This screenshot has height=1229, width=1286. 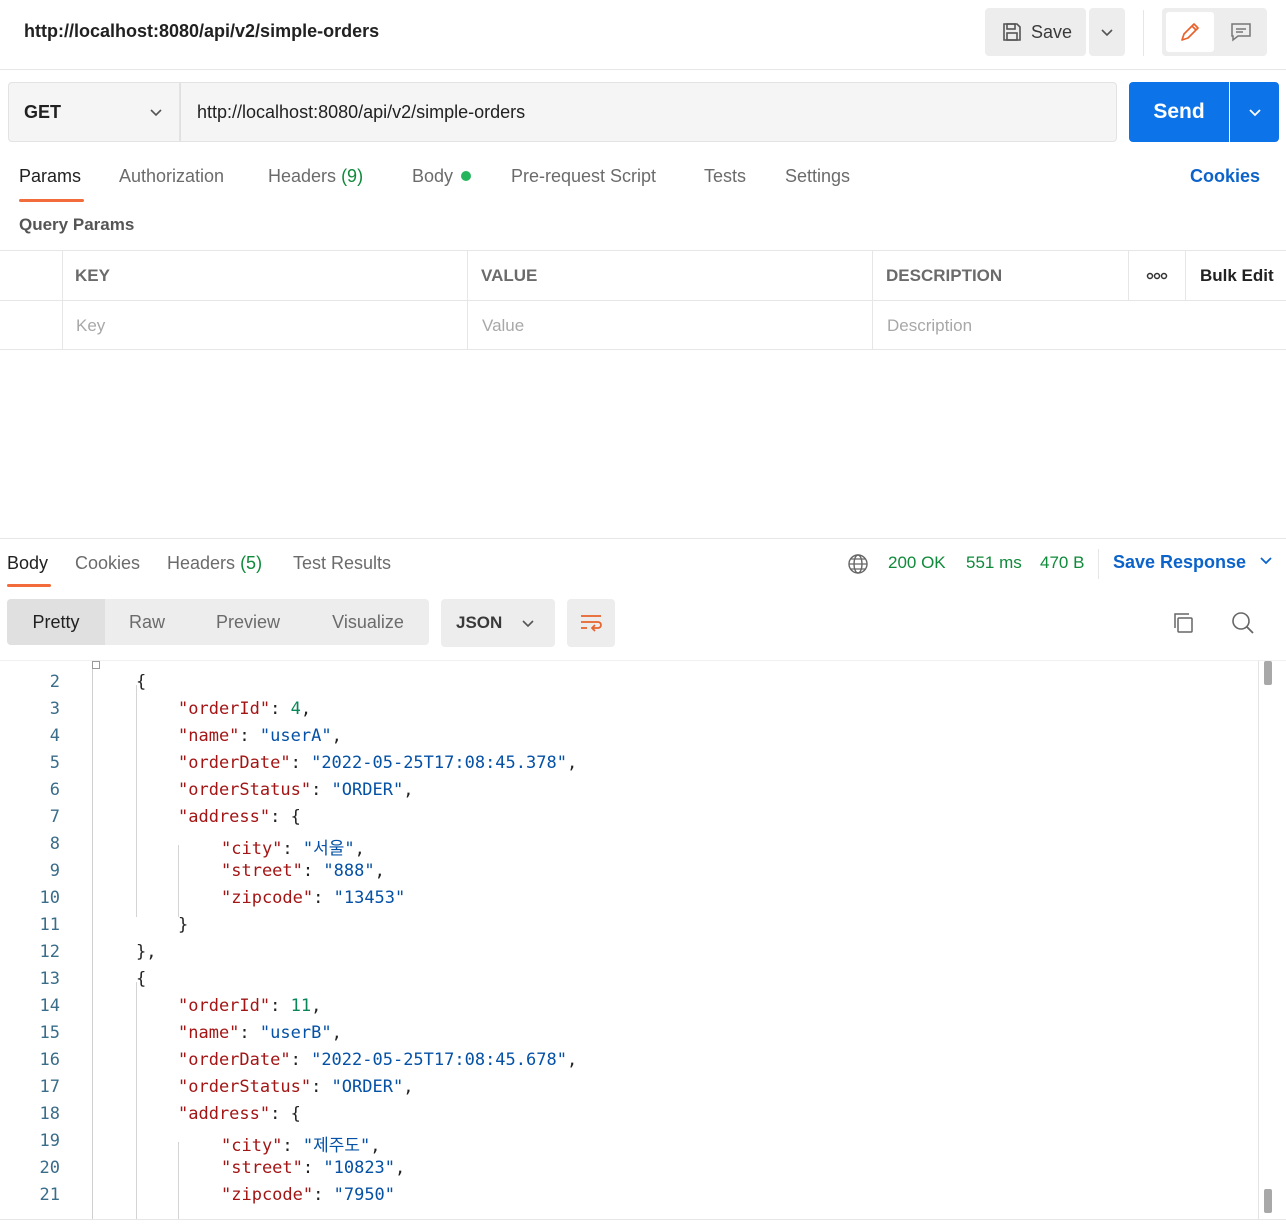 I want to click on query-params-title: Query Params, so click(x=77, y=224).